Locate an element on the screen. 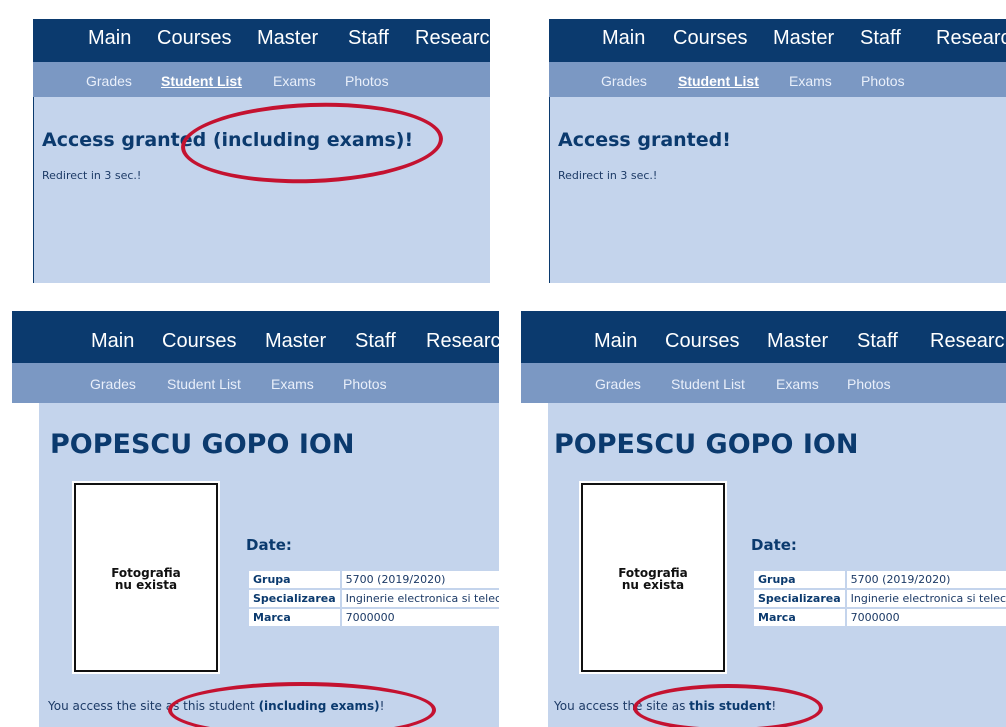  access-heading: Access granted! is located at coordinates (644, 140).